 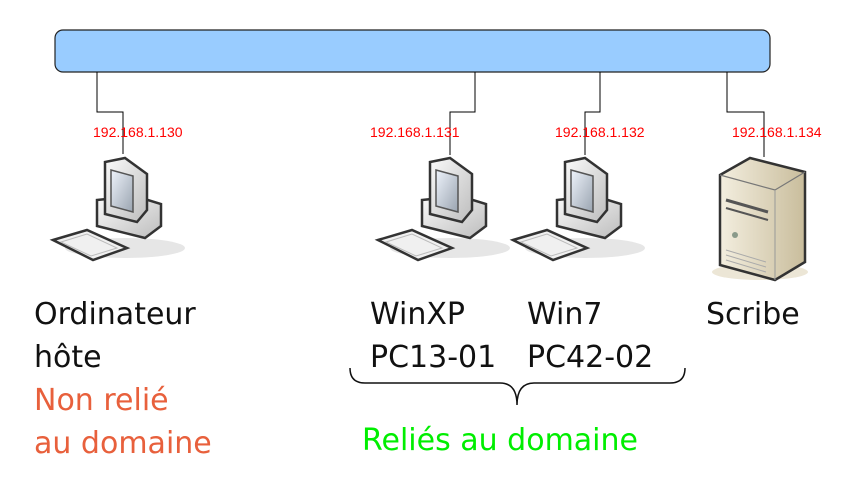 I want to click on host-name: Ordinateur, so click(x=115, y=314).